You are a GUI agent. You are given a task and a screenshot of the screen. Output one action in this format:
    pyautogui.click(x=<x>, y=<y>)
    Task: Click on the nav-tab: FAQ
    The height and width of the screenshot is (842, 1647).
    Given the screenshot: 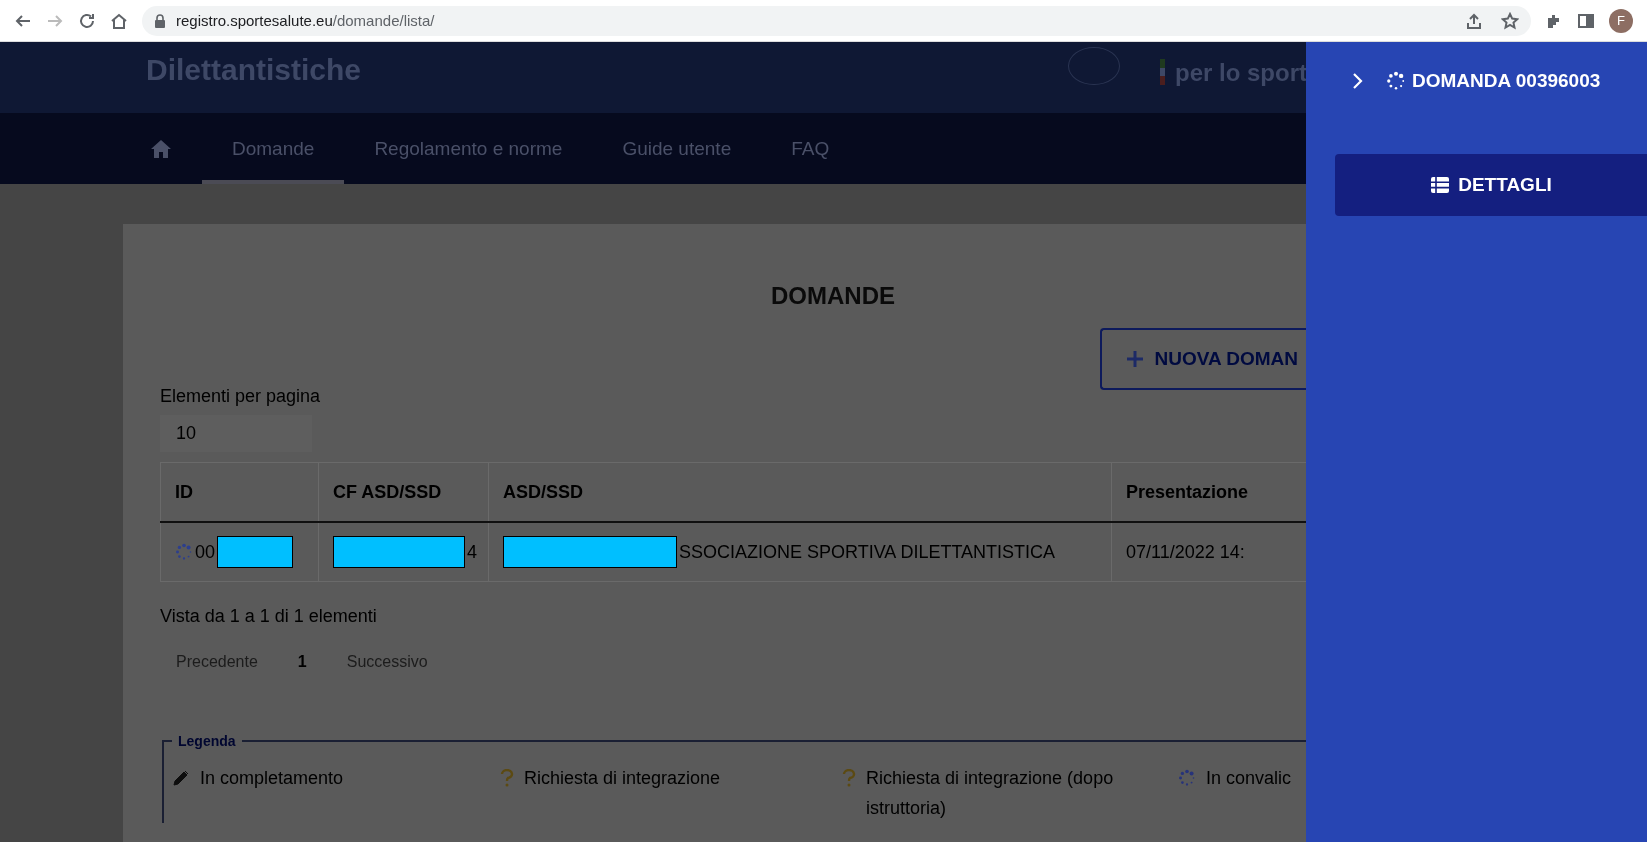 What is the action you would take?
    pyautogui.click(x=810, y=150)
    